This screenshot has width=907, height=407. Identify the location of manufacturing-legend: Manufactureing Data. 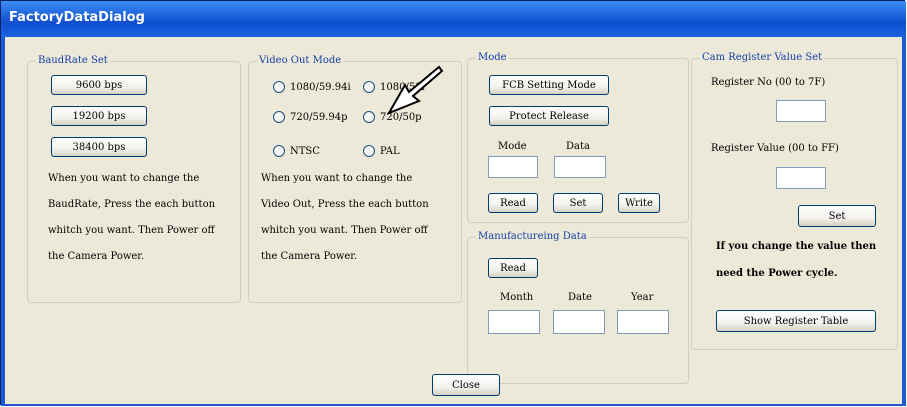
(532, 237).